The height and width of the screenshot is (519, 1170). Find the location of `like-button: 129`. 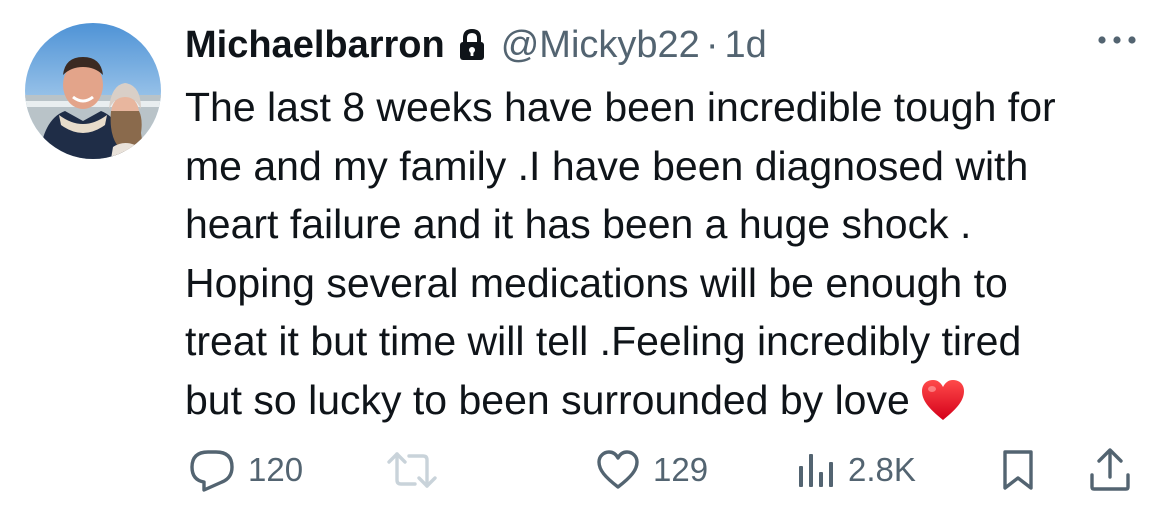

like-button: 129 is located at coordinates (651, 470).